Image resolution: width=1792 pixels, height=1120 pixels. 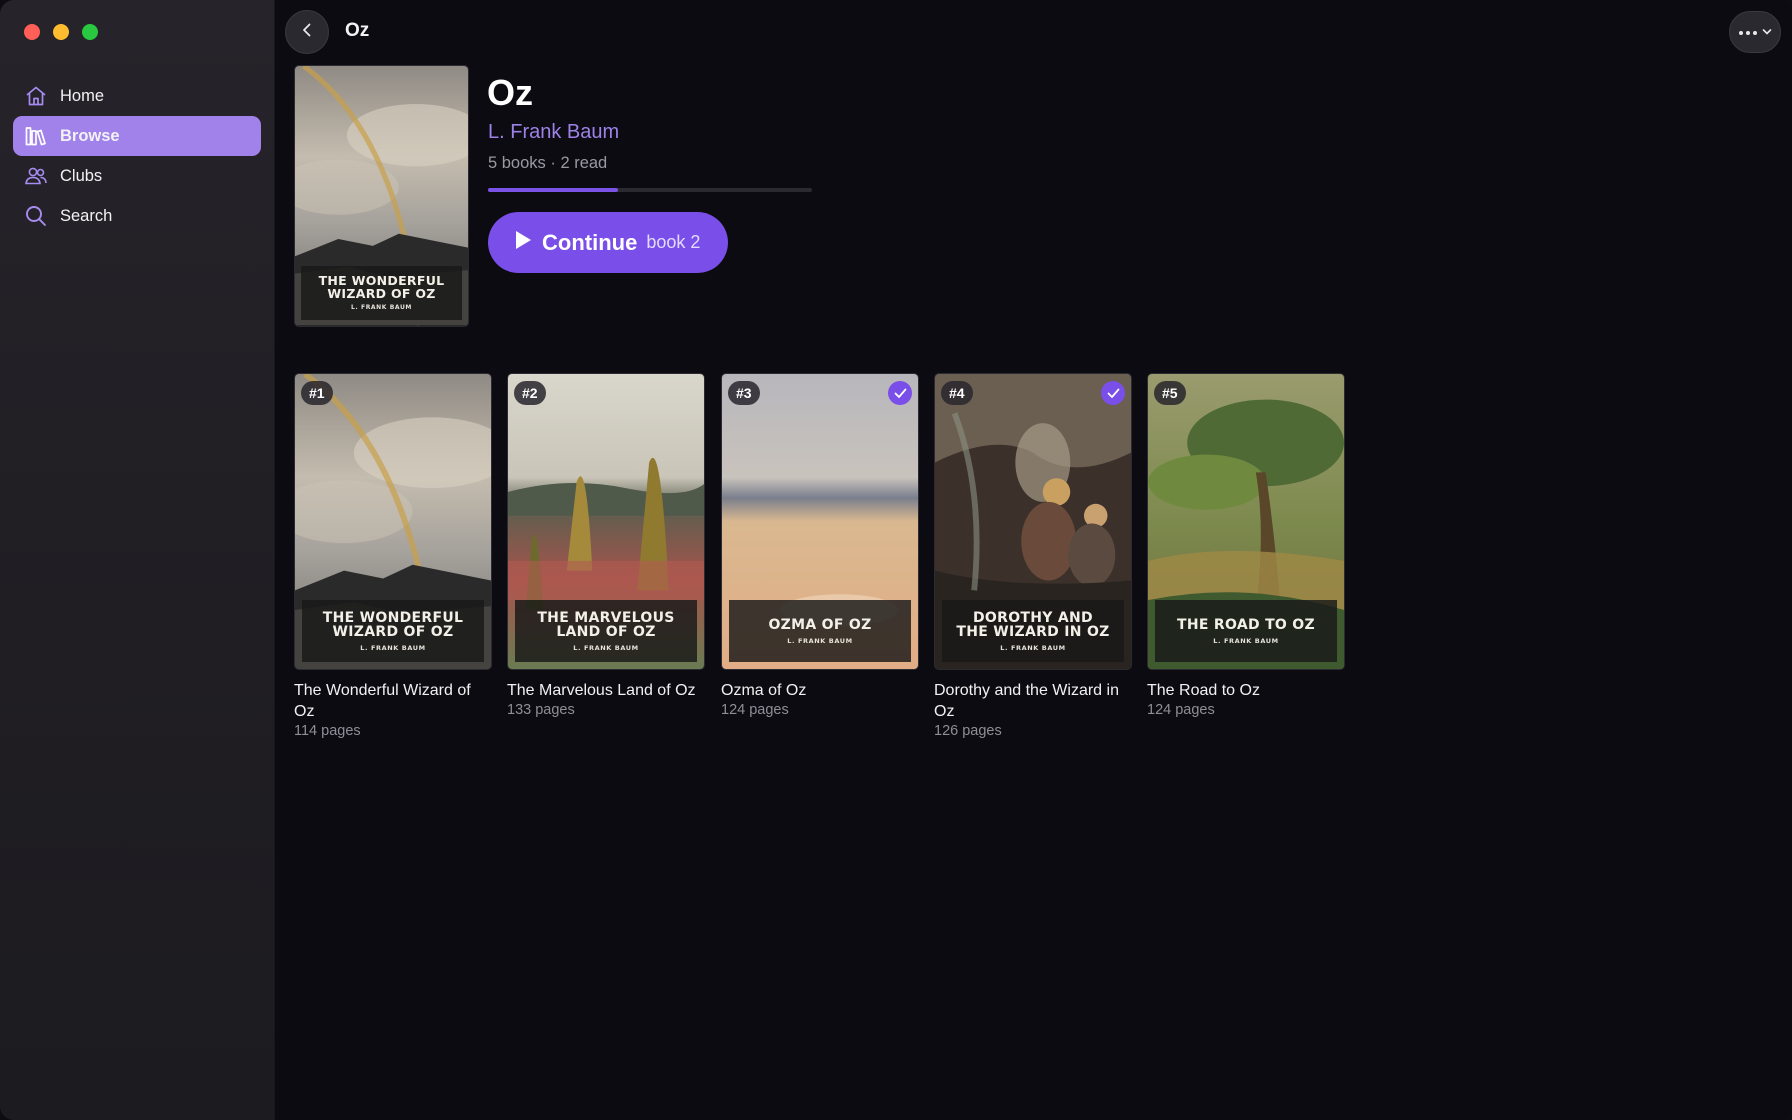 What do you see at coordinates (137, 176) in the screenshot?
I see `sidebar-item-clubs: Clubs` at bounding box center [137, 176].